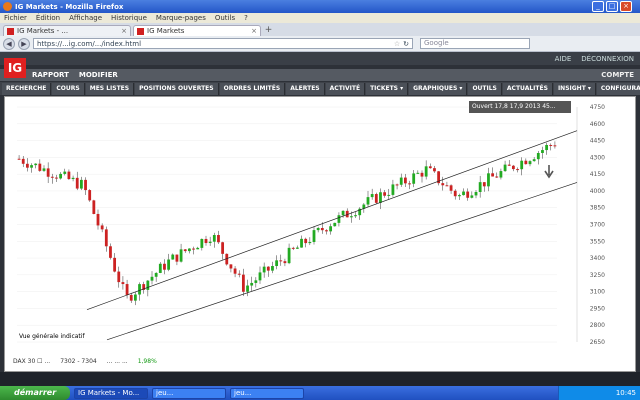  Describe the element at coordinates (50, 75) in the screenshot. I see `report-button: RAPPORT` at that location.